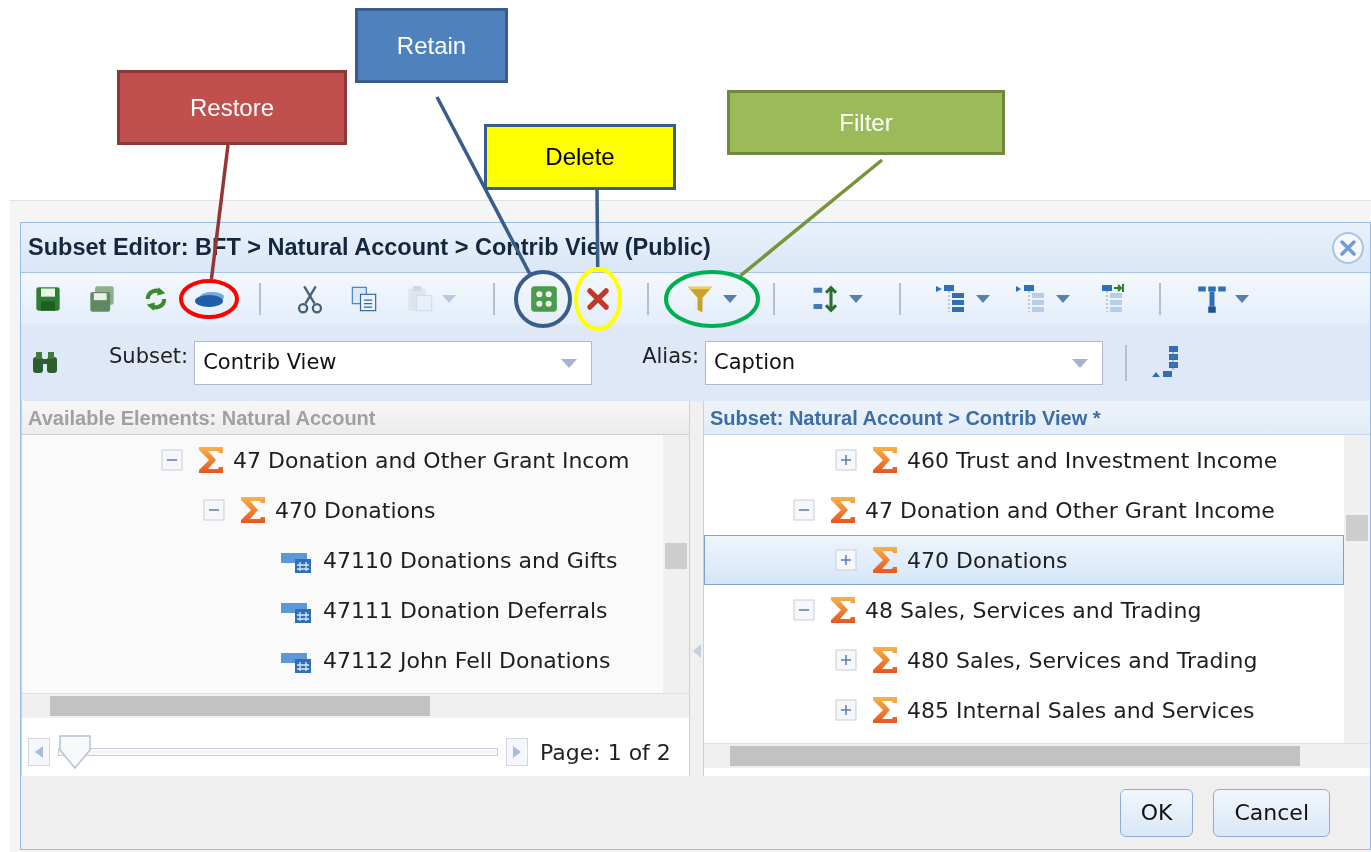 The image size is (1371, 852). I want to click on tree-row: 47112 John Fell Donations, so click(342, 660).